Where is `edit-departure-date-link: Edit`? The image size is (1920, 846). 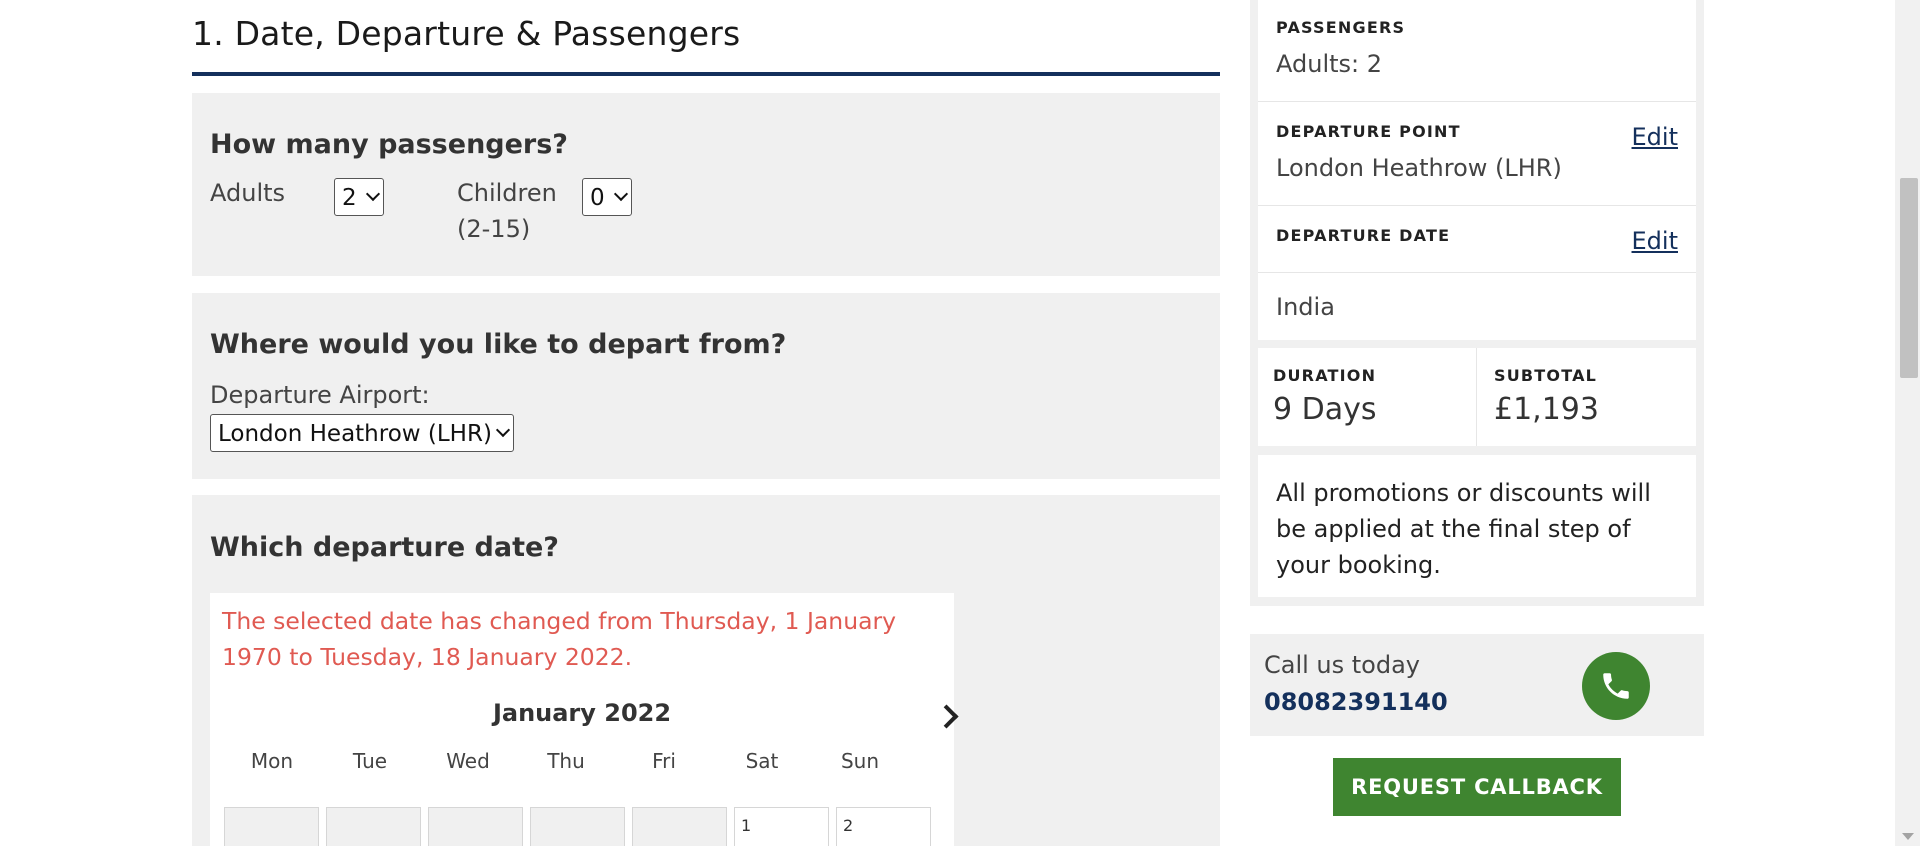
edit-departure-date-link: Edit is located at coordinates (1655, 241).